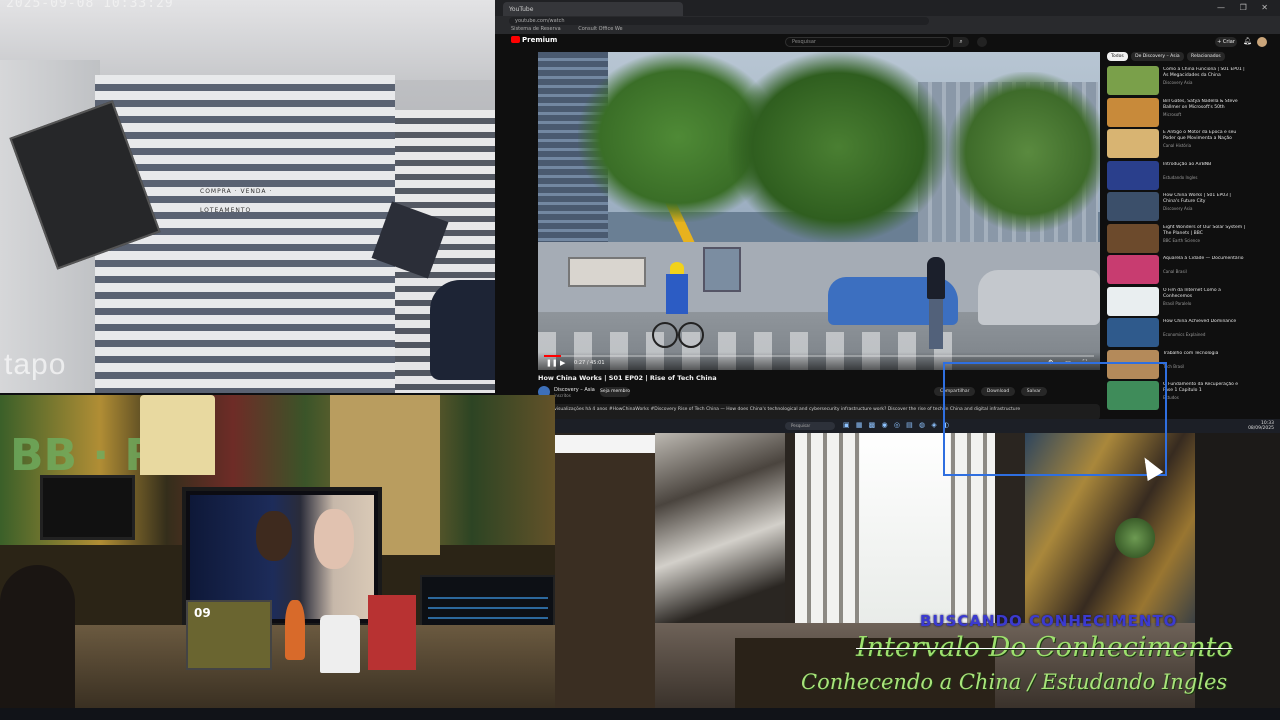  Describe the element at coordinates (1247, 41) in the screenshot. I see `bell-icon: 🔔︎` at that location.